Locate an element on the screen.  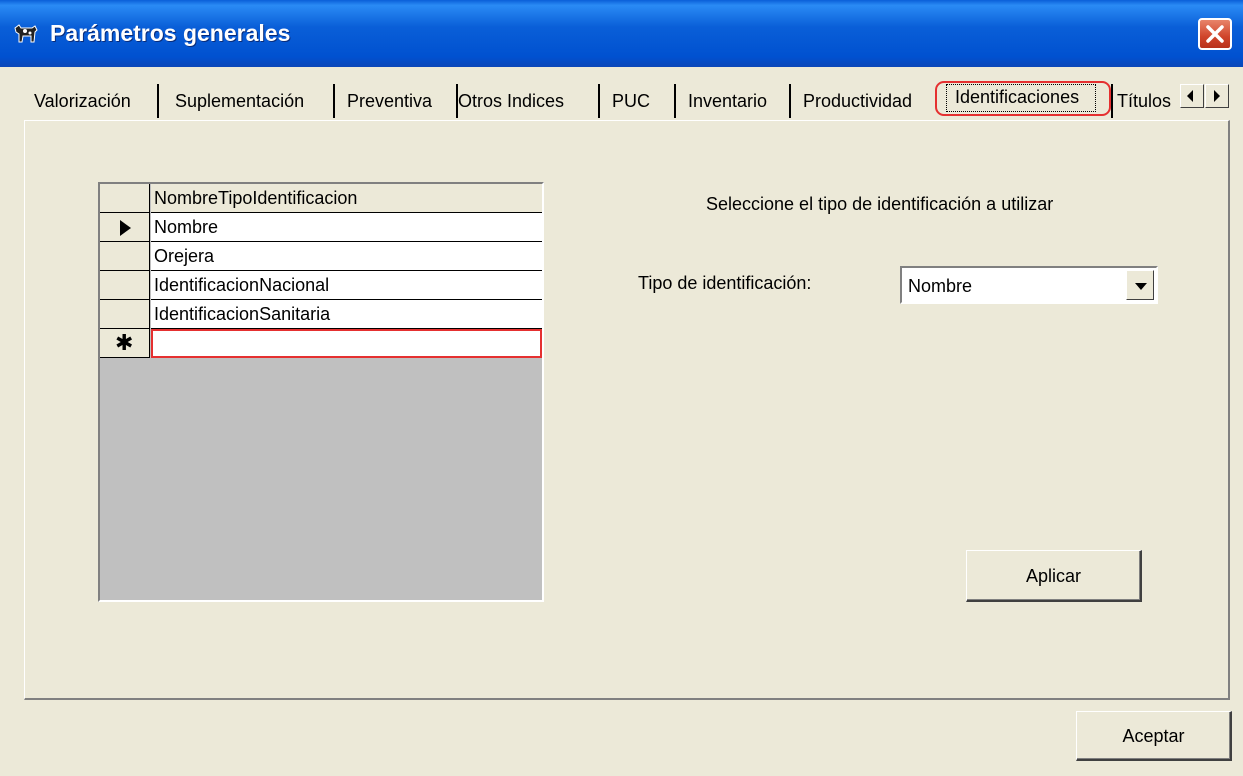
tab-puc: PUC is located at coordinates (641, 101).